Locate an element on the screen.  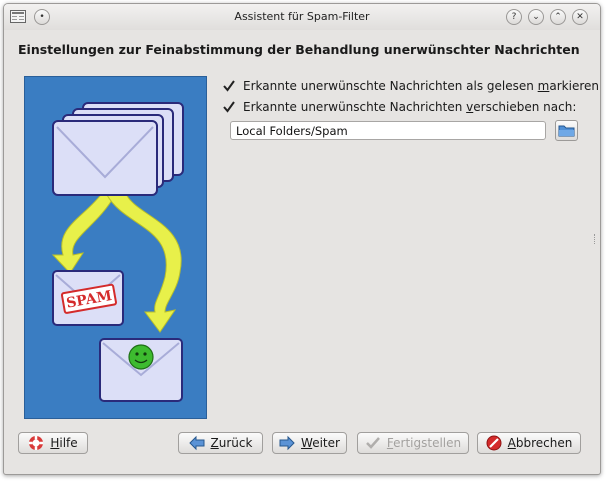
cancel-button: Abbrechen is located at coordinates (529, 443).